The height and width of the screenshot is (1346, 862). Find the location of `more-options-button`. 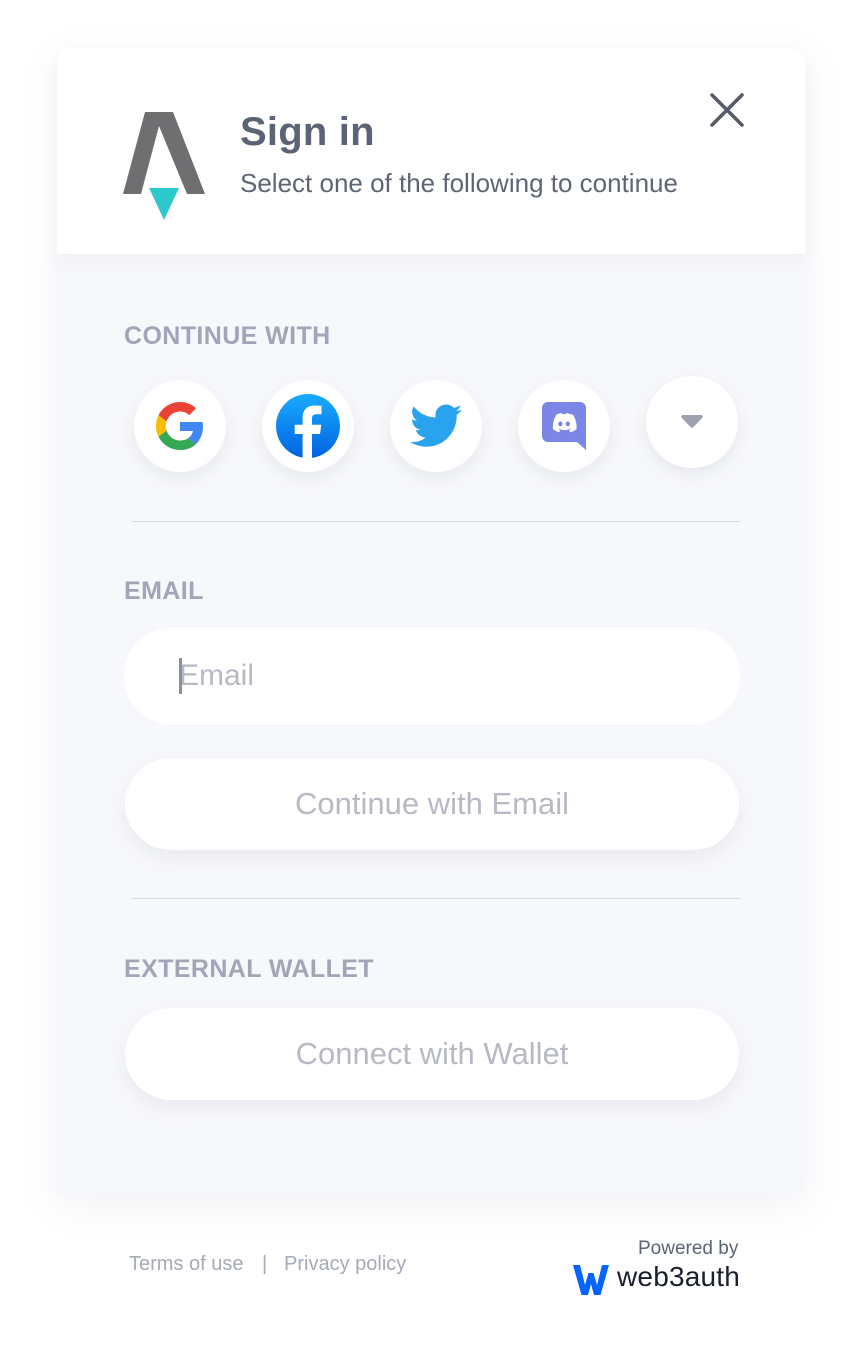

more-options-button is located at coordinates (692, 422).